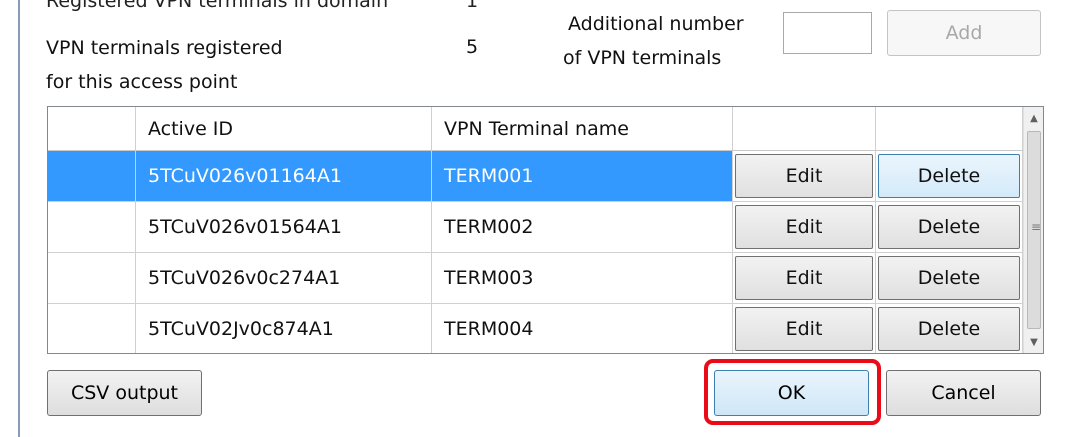 The width and height of the screenshot is (1077, 437). I want to click on table-row: 5TCuV026v0c274A1 TERM003 Edit Delete, so click(535, 278).